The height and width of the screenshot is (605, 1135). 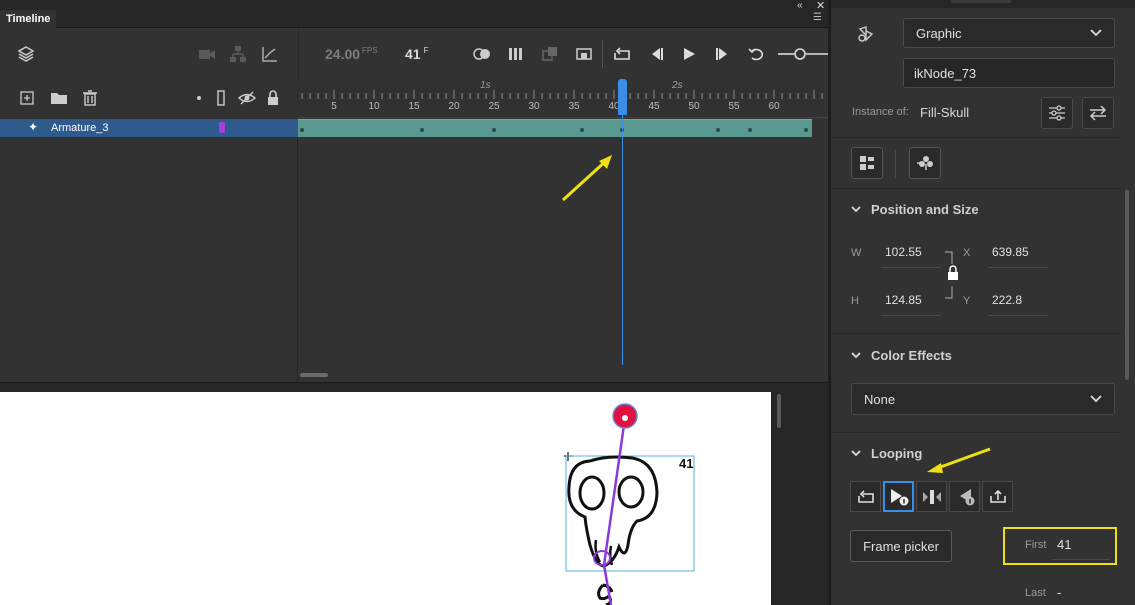 What do you see at coordinates (199, 98) in the screenshot?
I see `highlight-dot-icon` at bounding box center [199, 98].